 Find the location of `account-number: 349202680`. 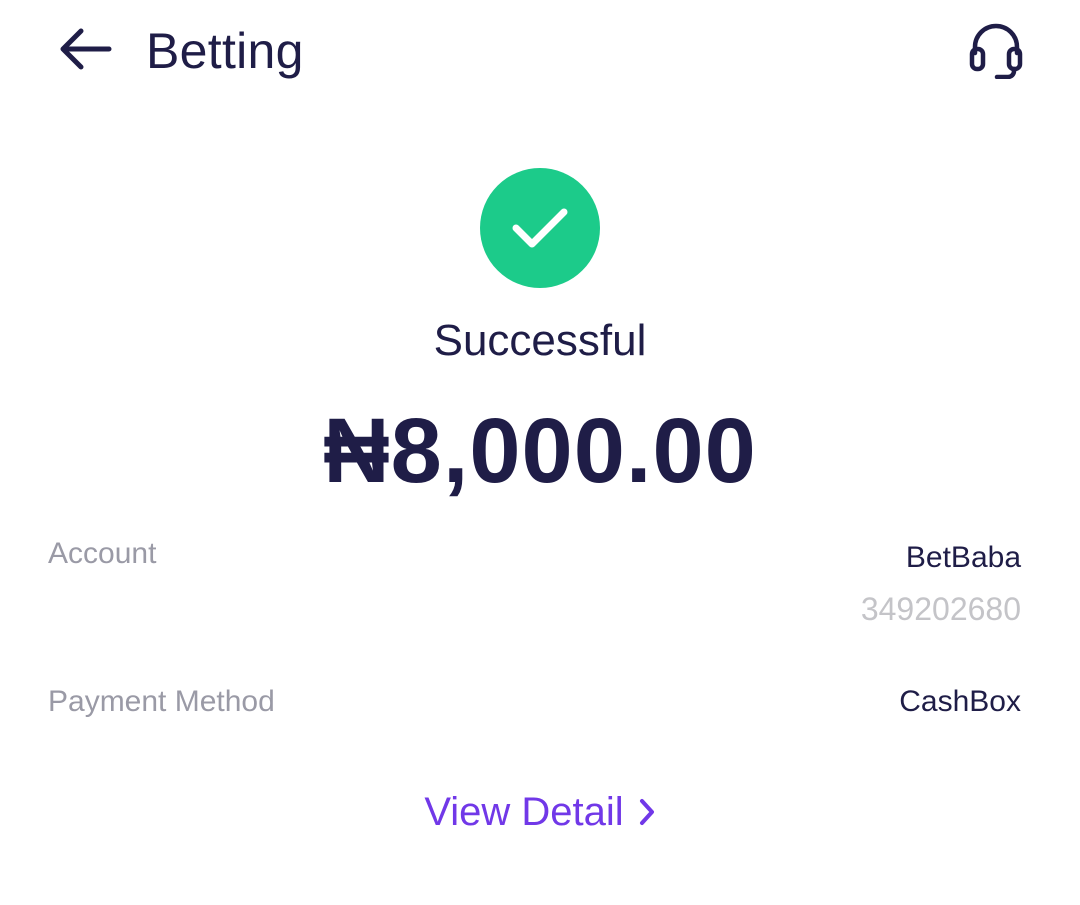

account-number: 349202680 is located at coordinates (940, 609).